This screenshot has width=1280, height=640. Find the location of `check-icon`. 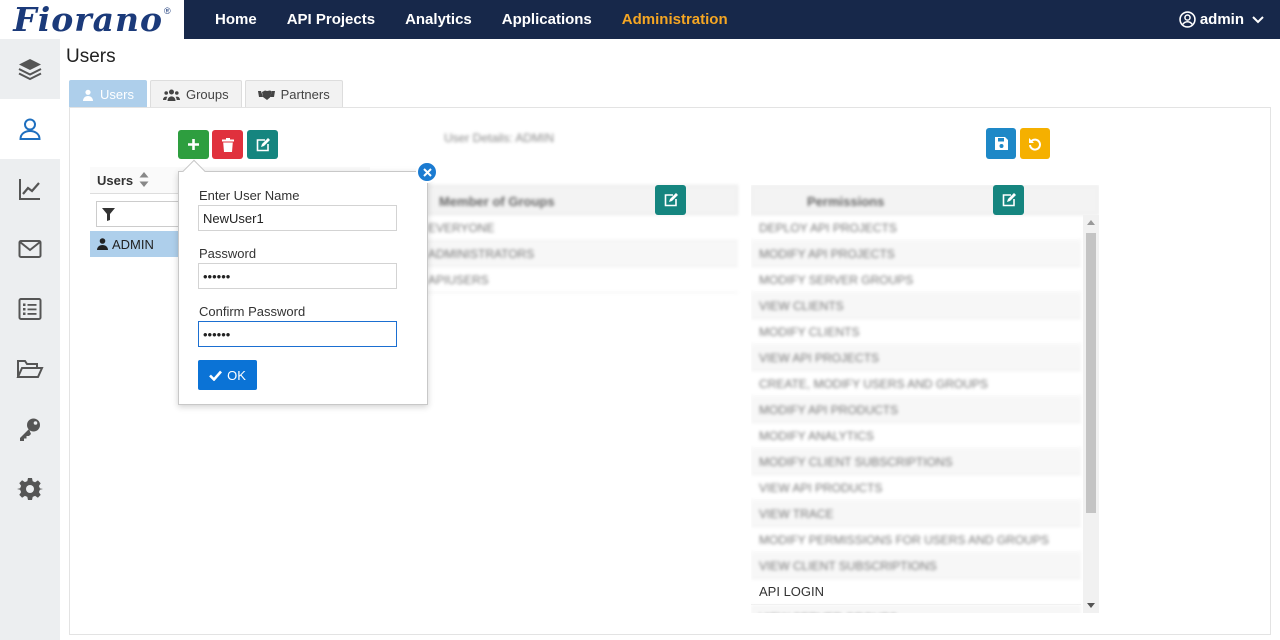

check-icon is located at coordinates (216, 375).